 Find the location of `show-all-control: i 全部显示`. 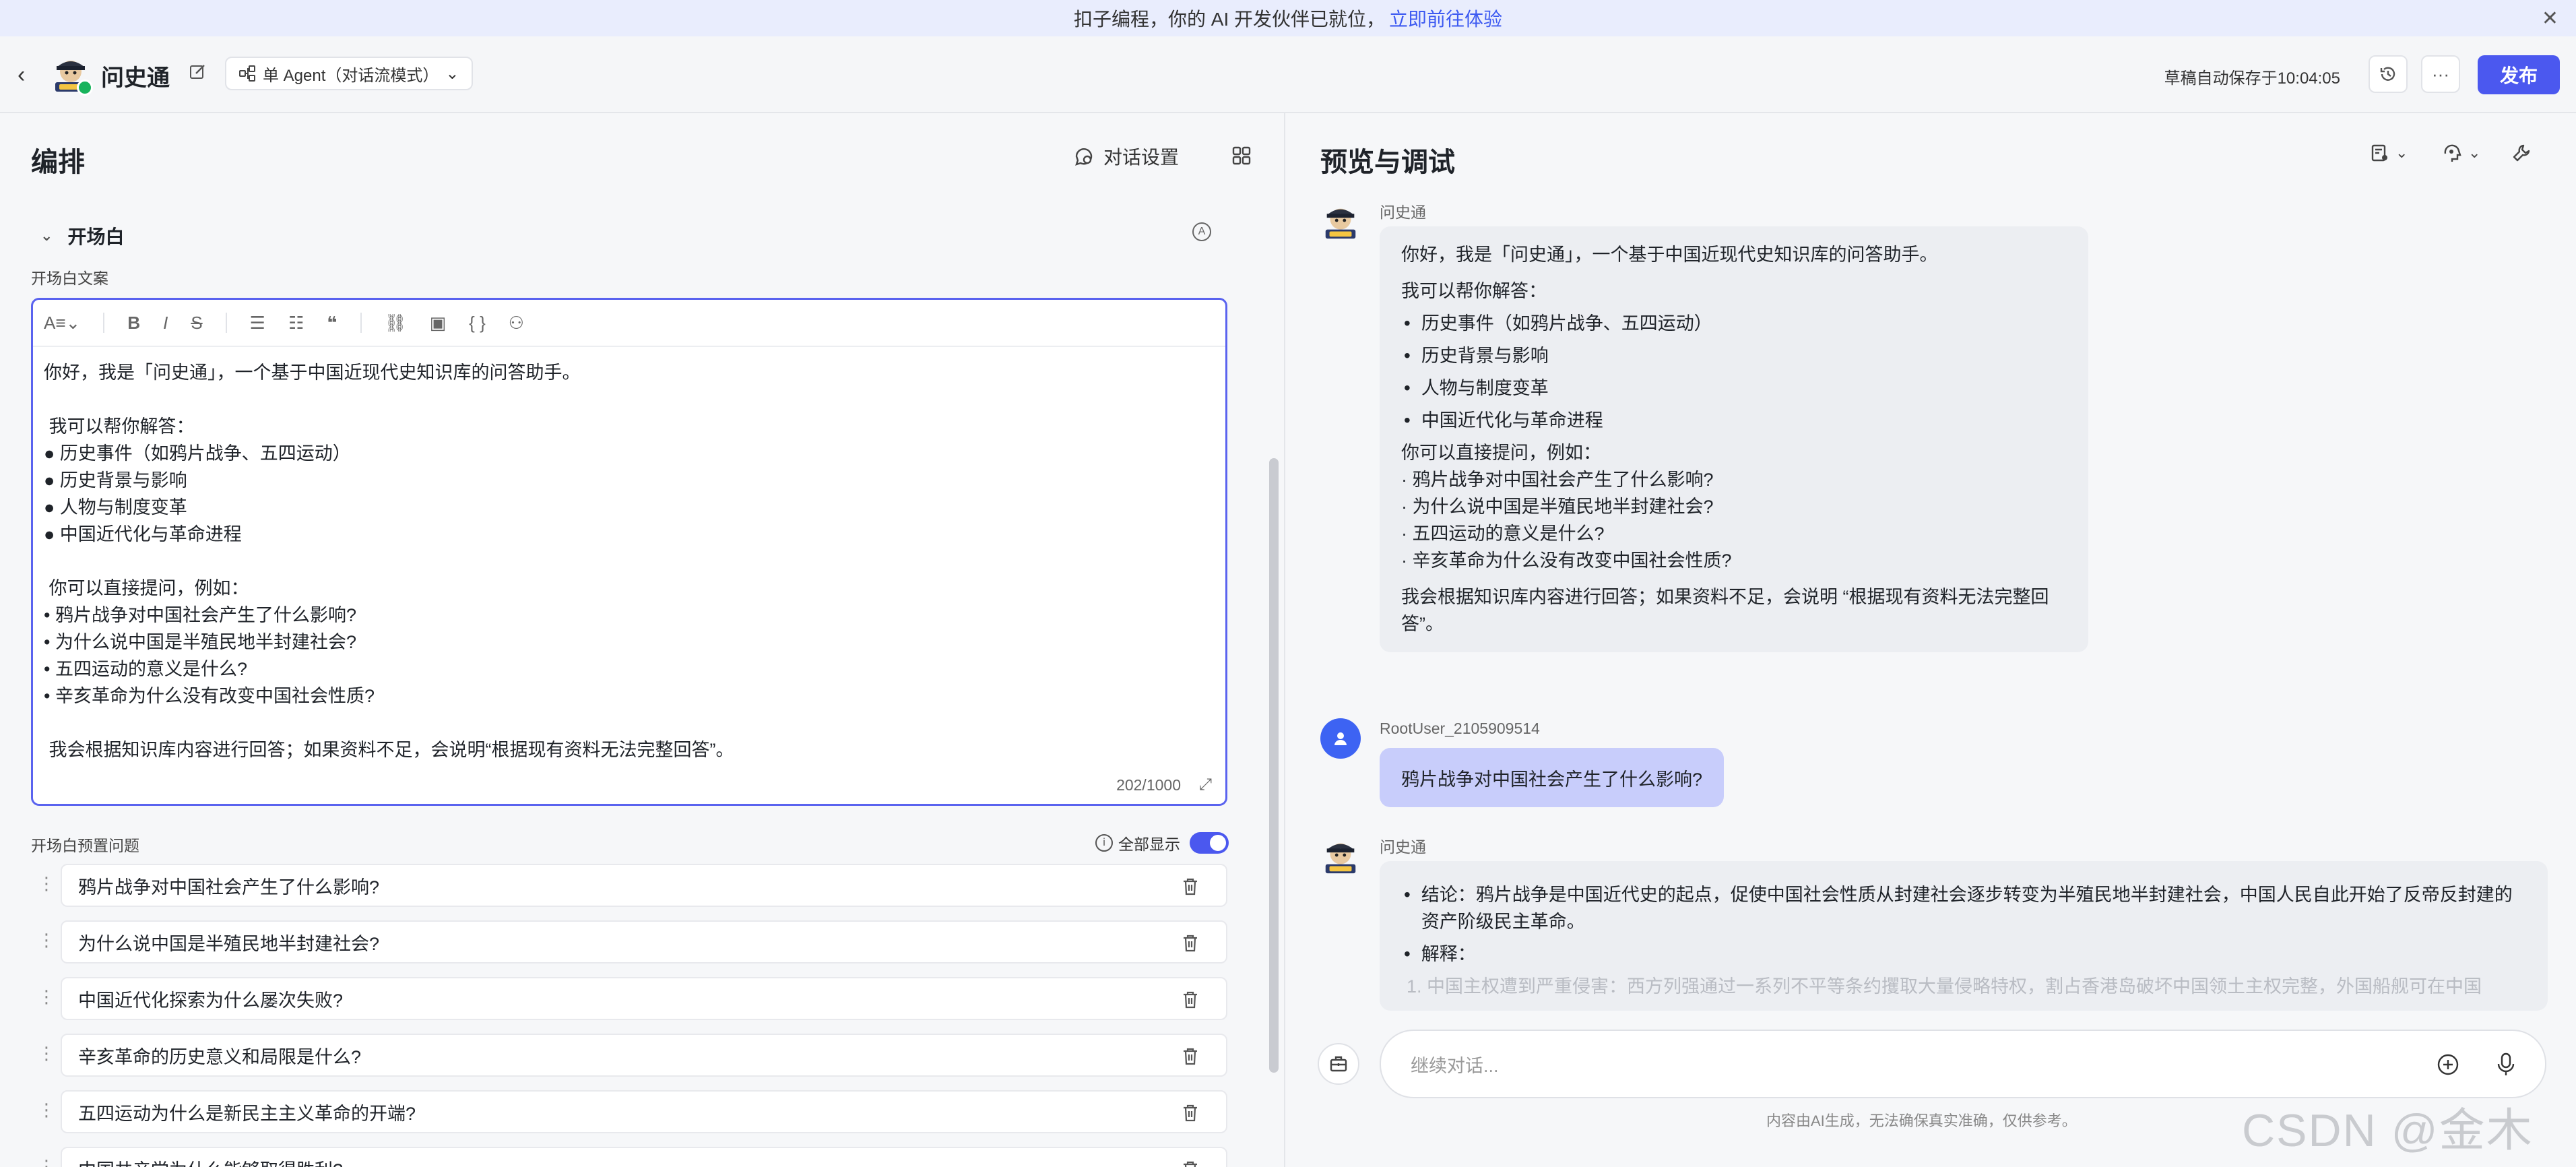

show-all-control: i 全部显示 is located at coordinates (1162, 842).